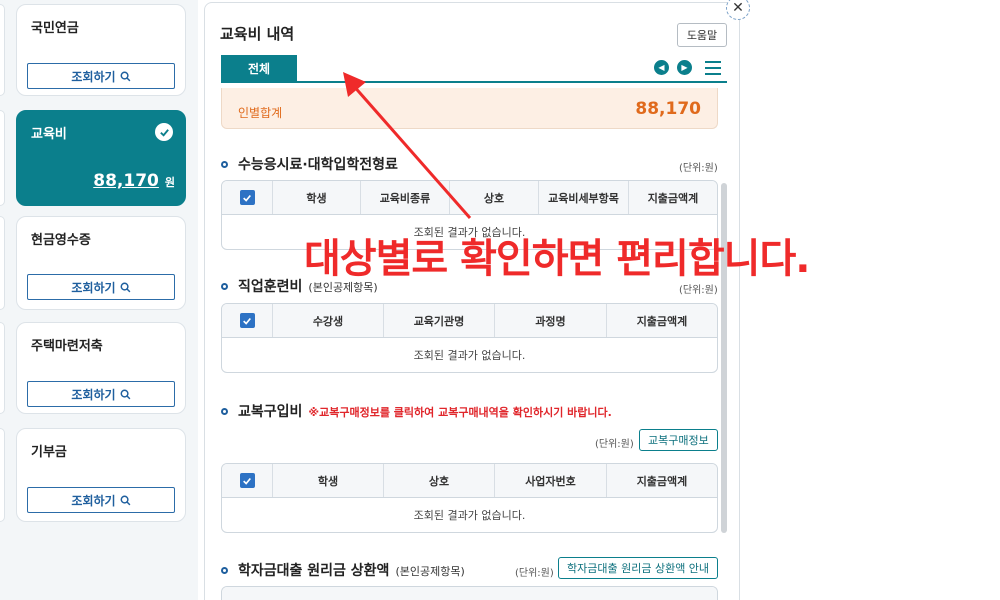 This screenshot has width=1000, height=600. I want to click on annotation-text: 대상별로 확인하면 편리합니다., so click(557, 259).